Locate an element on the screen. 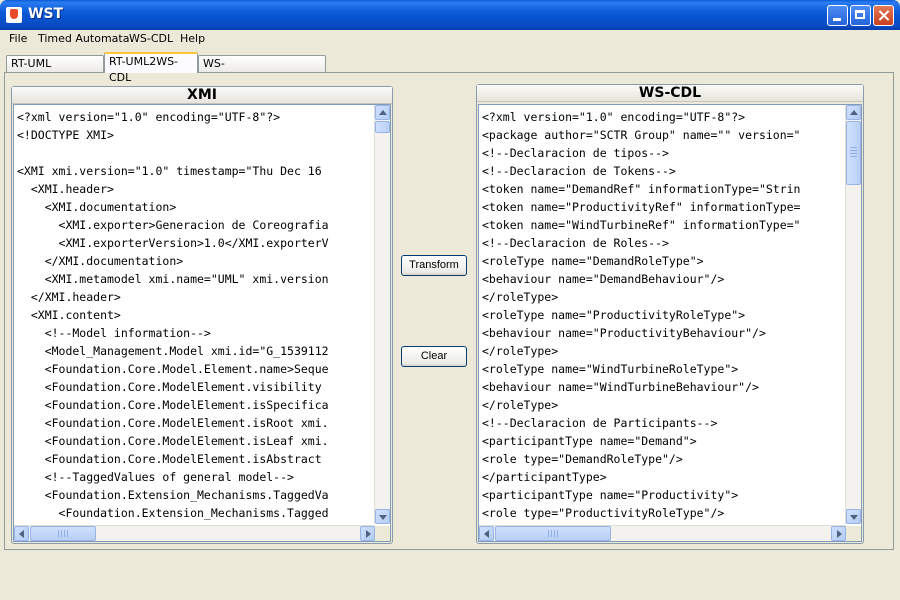 The image size is (900, 600). ws-cdl-vertical-scrollbar is located at coordinates (853, 314).